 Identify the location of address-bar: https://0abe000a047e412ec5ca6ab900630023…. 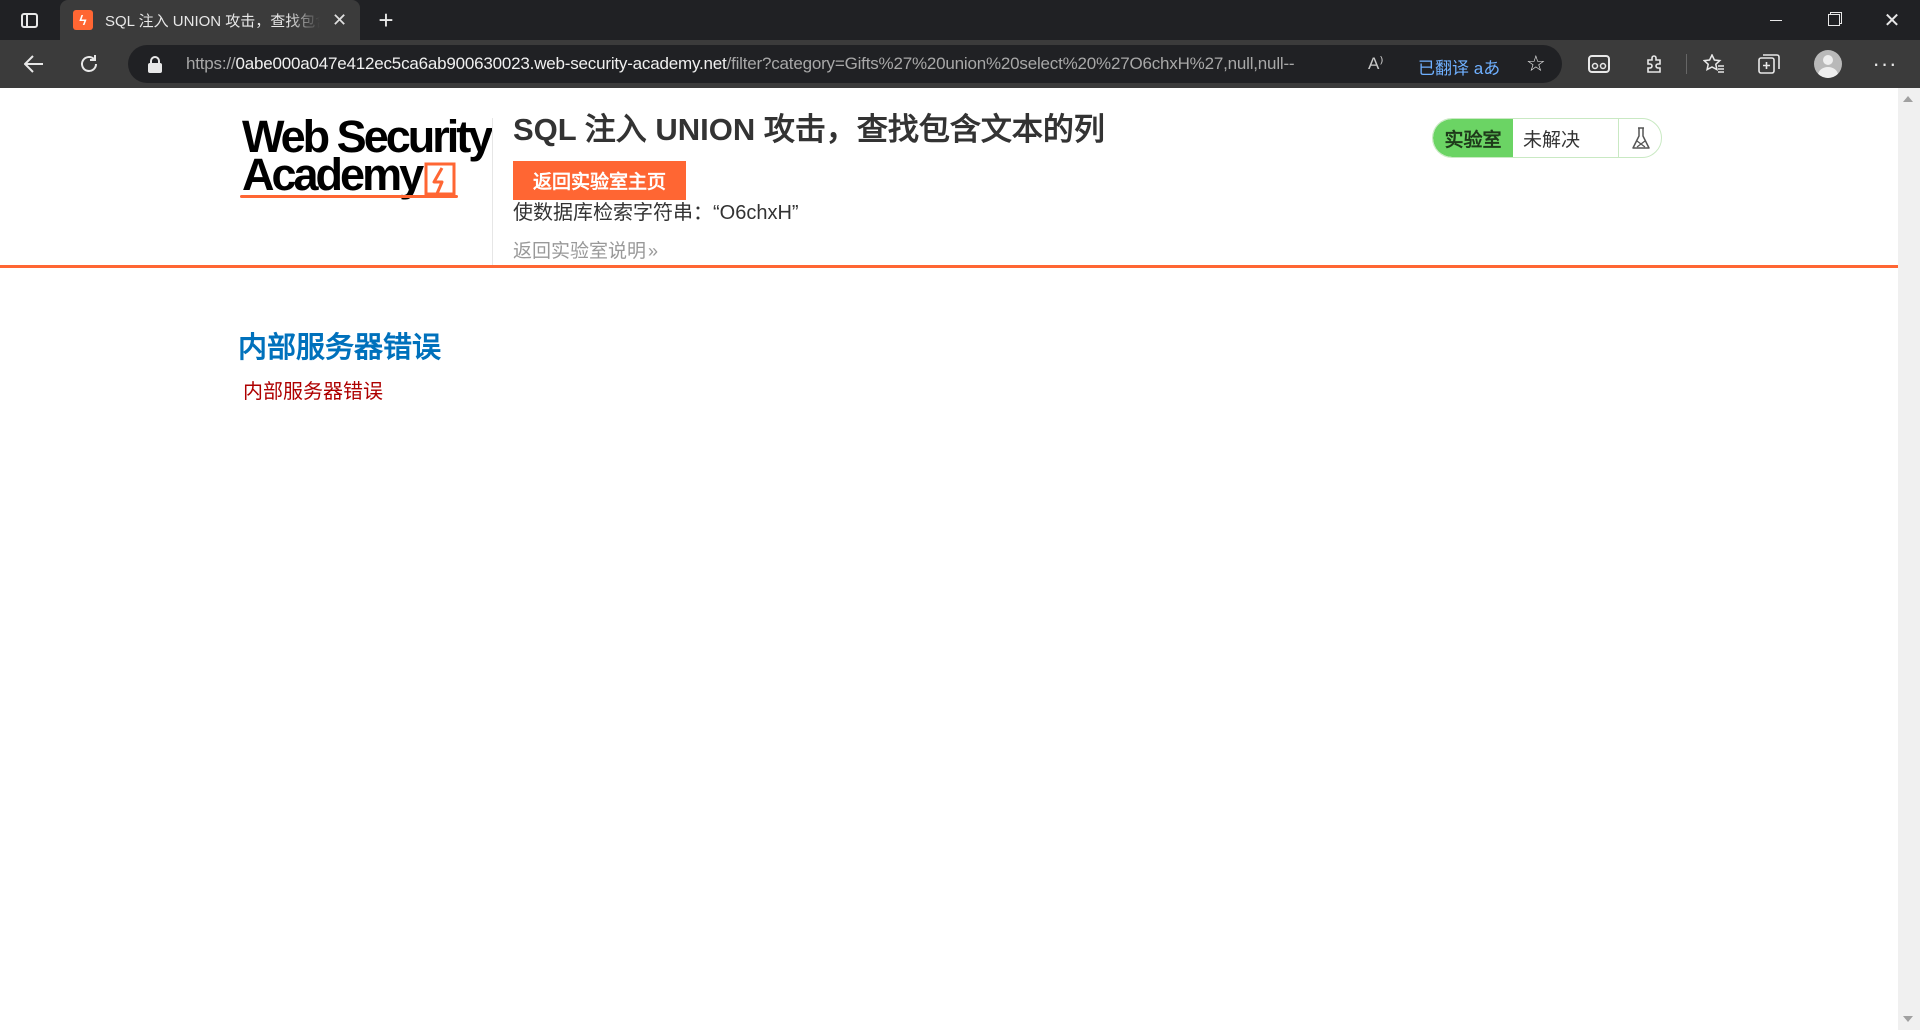
(845, 64).